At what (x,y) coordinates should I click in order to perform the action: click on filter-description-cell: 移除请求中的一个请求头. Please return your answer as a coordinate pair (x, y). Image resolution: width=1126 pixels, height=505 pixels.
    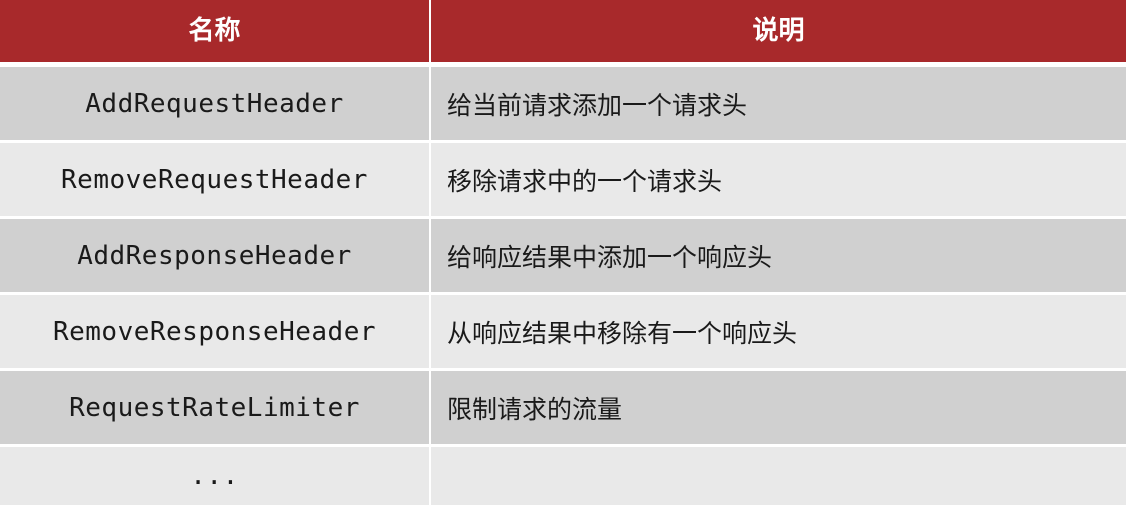
    Looking at the image, I should click on (778, 180).